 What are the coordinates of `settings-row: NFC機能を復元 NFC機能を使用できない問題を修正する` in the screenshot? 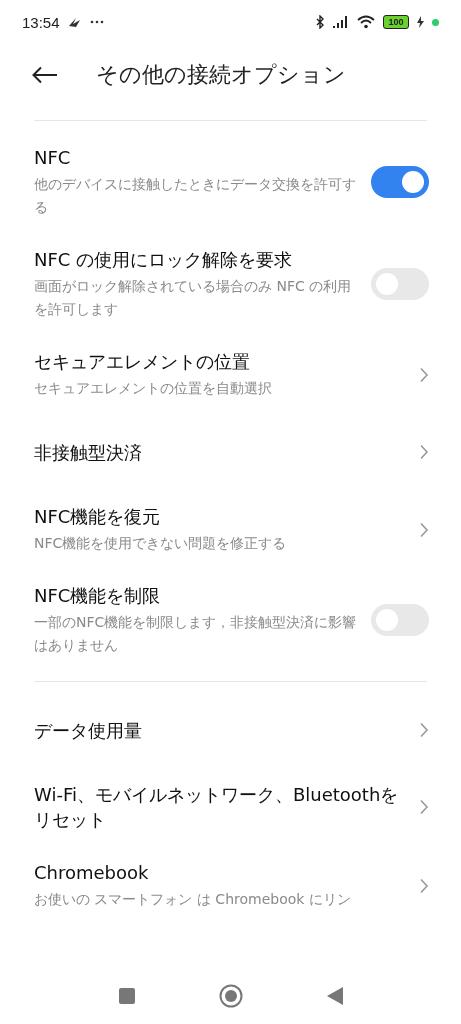 It's located at (230, 529).